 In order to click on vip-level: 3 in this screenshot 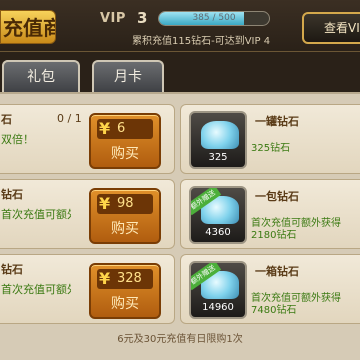, I will do `click(142, 18)`.